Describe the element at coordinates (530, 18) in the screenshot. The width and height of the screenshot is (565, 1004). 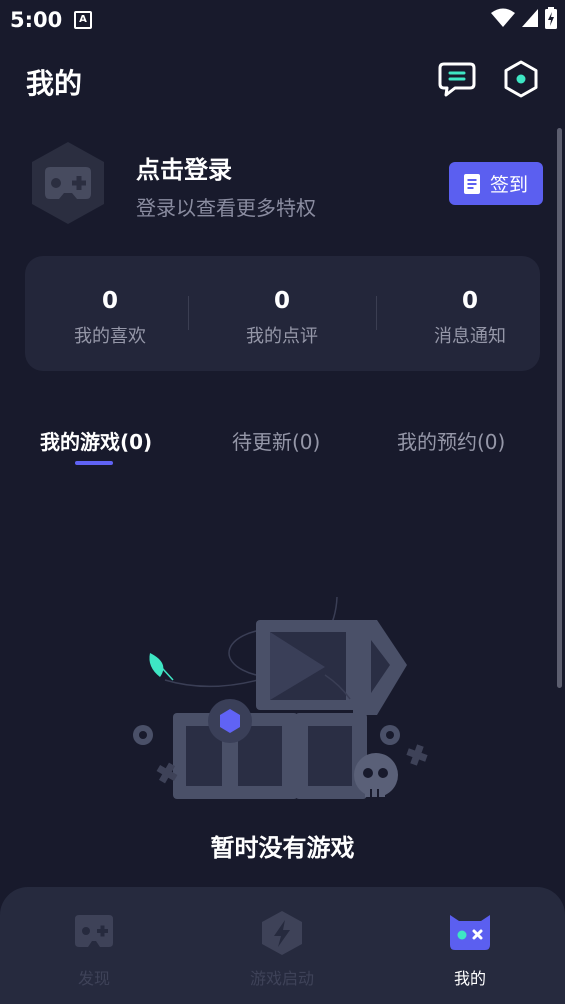
I see `signal-icon` at that location.